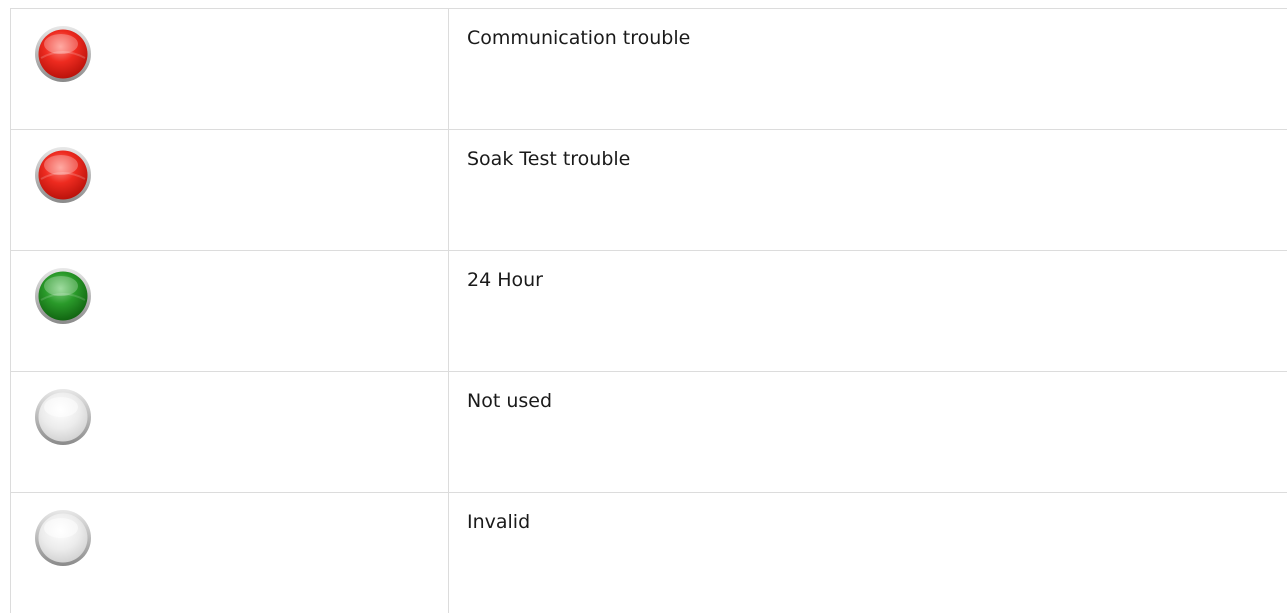 Image resolution: width=1287 pixels, height=613 pixels. I want to click on status-label: Invalid, so click(877, 522).